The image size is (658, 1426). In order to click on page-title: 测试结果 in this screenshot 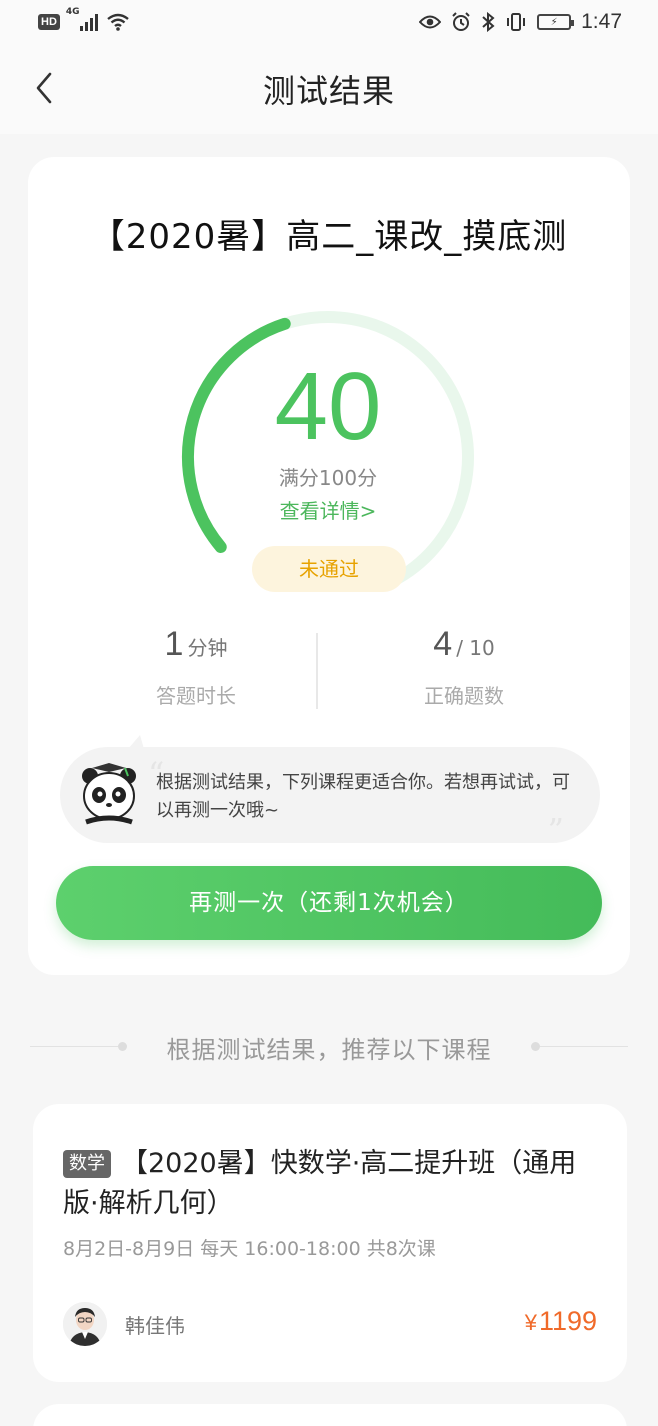, I will do `click(328, 91)`.